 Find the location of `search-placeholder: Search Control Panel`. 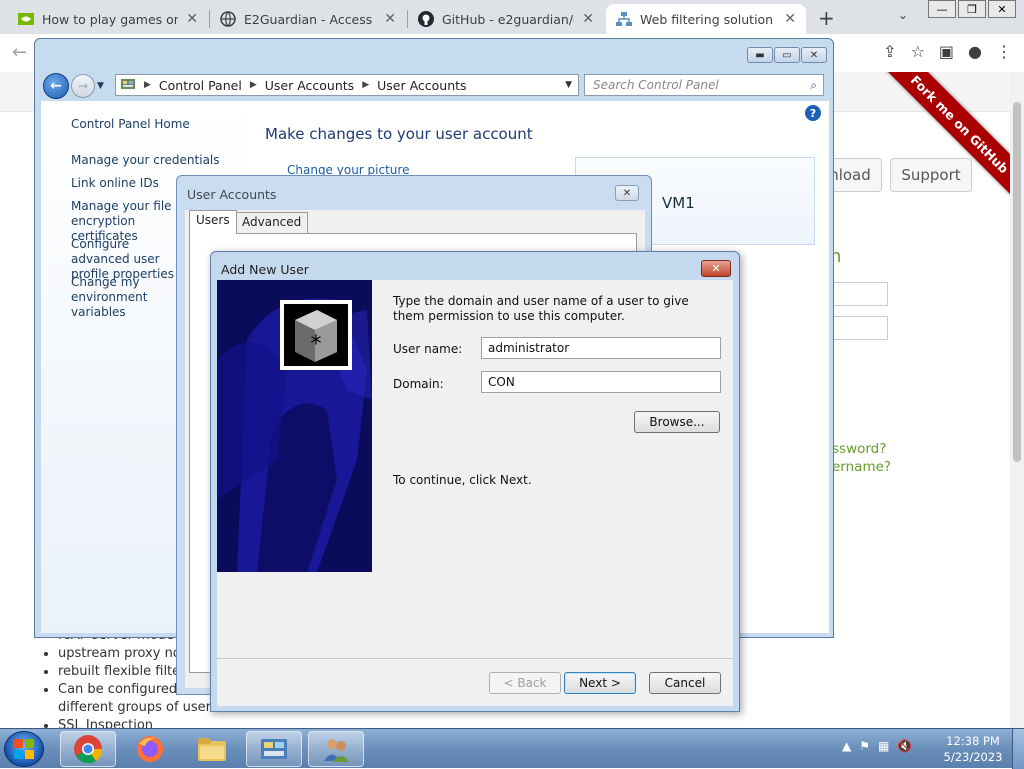

search-placeholder: Search Control Panel is located at coordinates (656, 85).